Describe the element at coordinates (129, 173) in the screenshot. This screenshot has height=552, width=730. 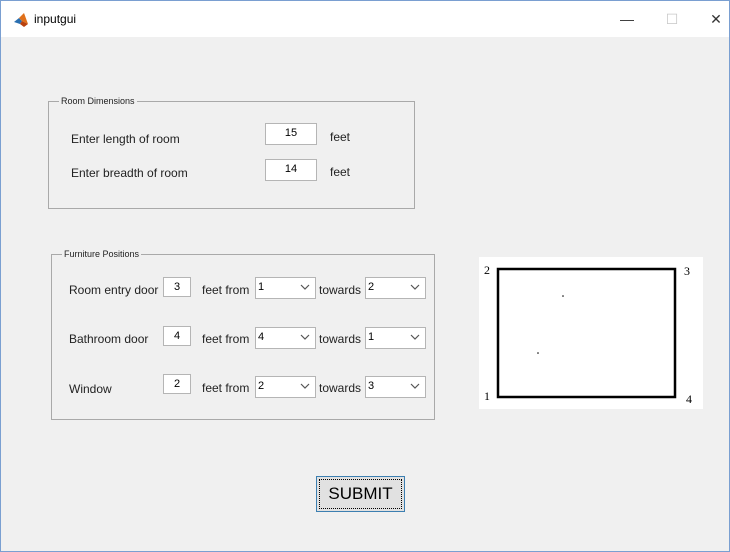
I see `breadth-label: Enter breadth of room` at that location.